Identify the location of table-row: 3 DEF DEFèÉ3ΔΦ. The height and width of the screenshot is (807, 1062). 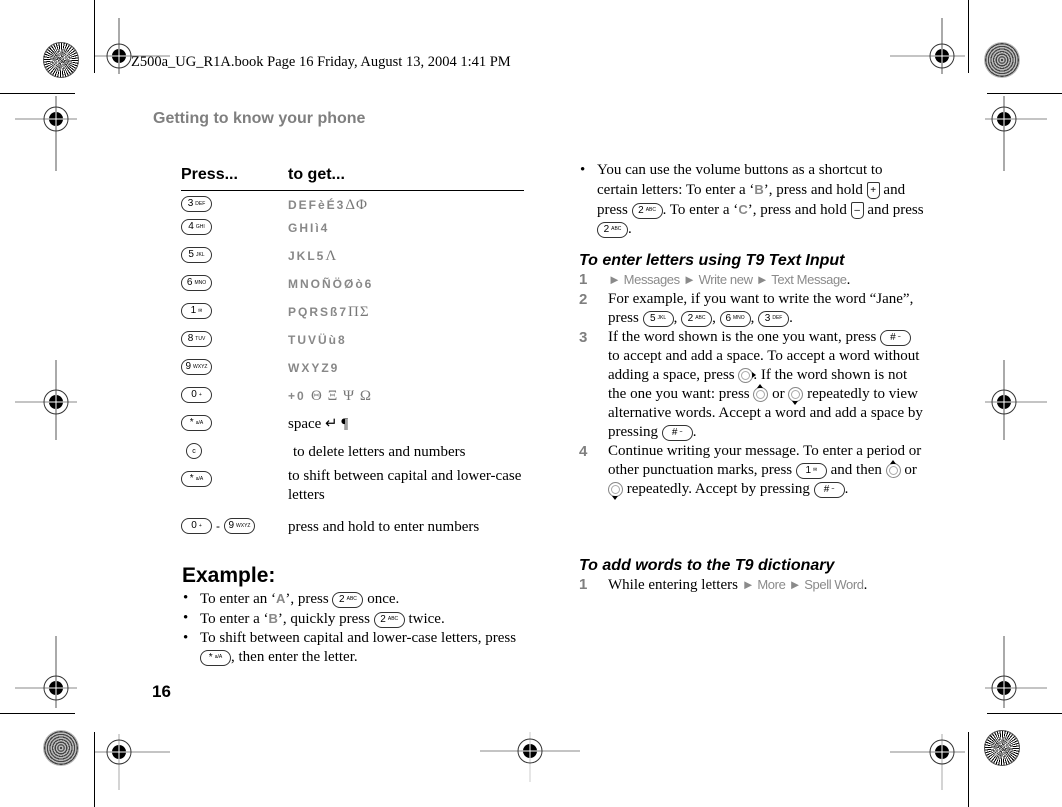
(352, 207).